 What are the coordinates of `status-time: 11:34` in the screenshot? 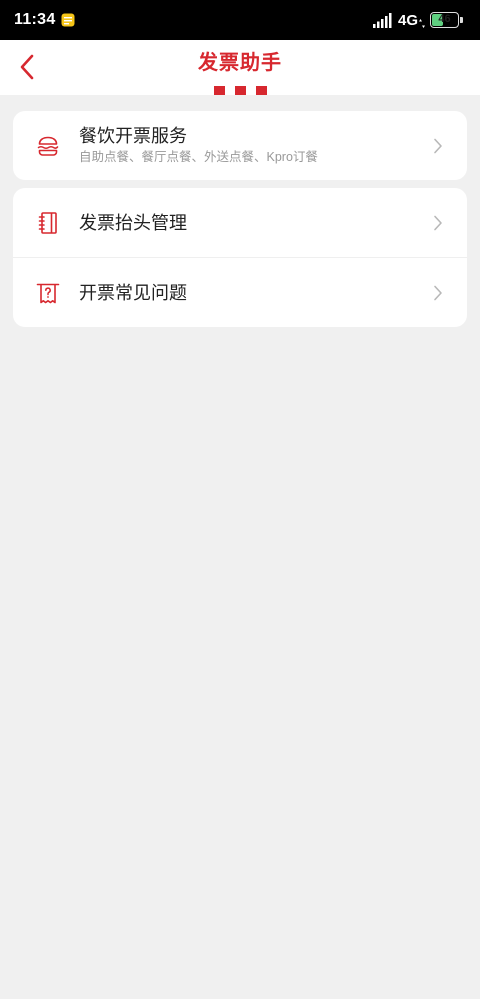 It's located at (35, 19).